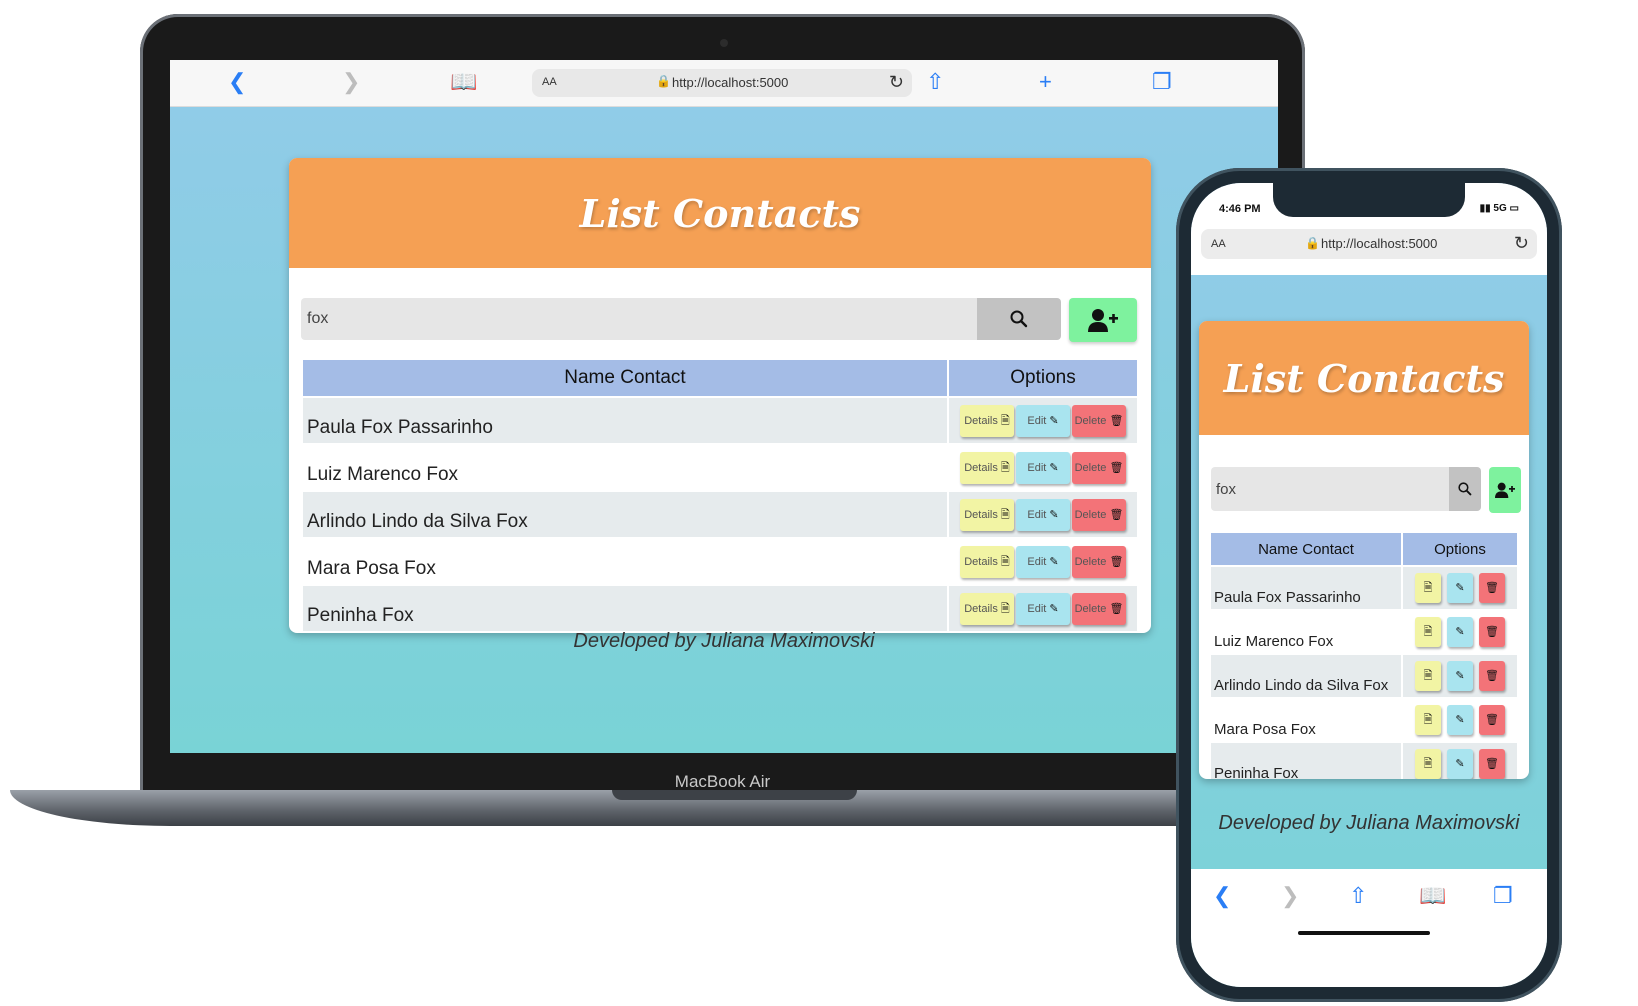 The height and width of the screenshot is (1006, 1638). What do you see at coordinates (1306, 761) in the screenshot?
I see `contact-name: Peninha Fox` at bounding box center [1306, 761].